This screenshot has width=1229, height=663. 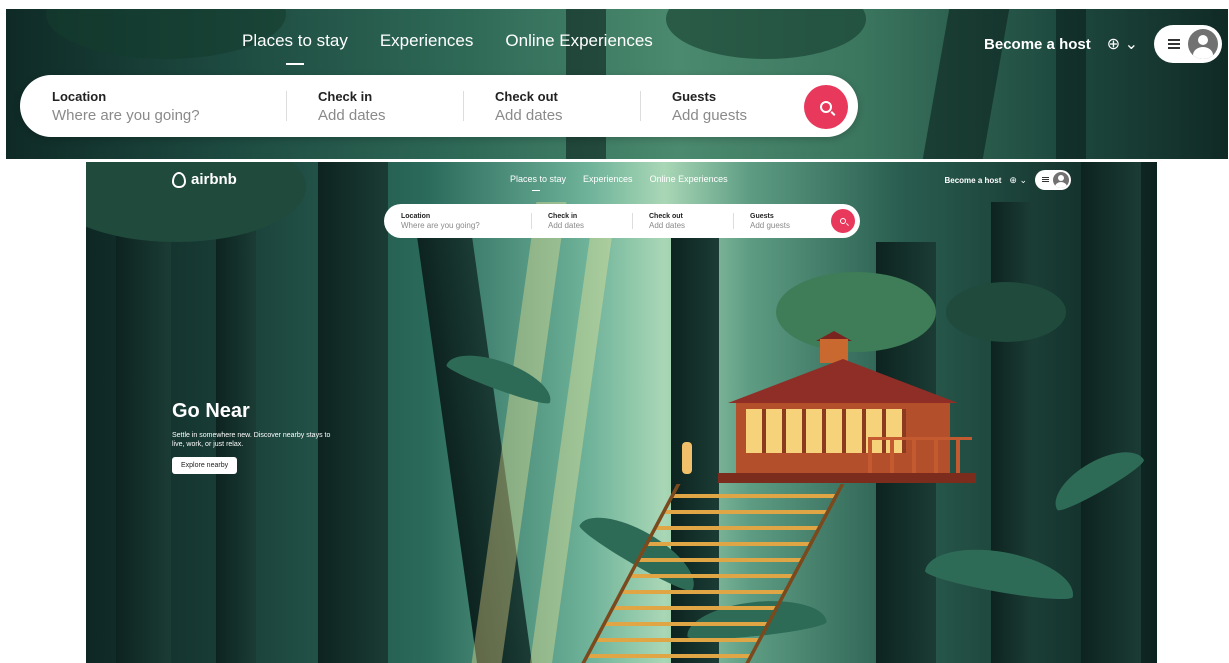 I want to click on person-figure, so click(x=687, y=458).